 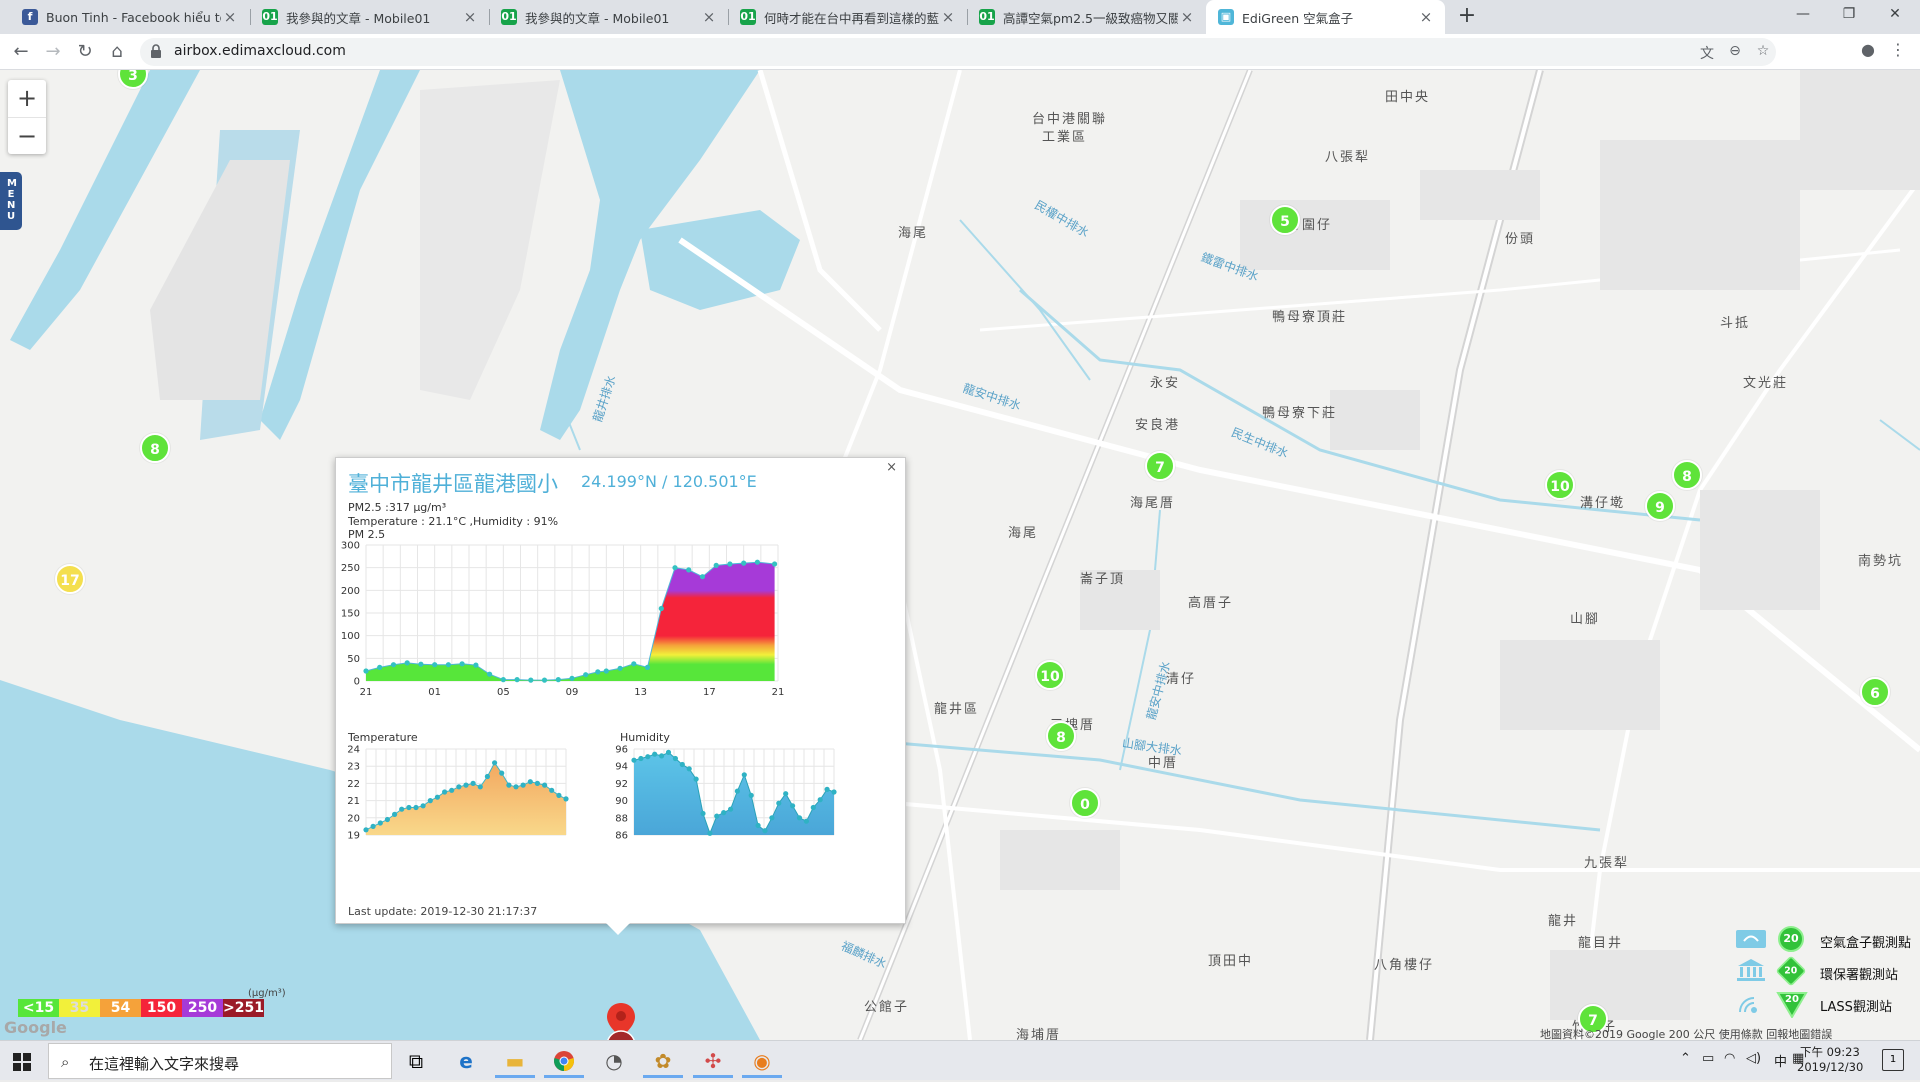 What do you see at coordinates (564, 1061) in the screenshot?
I see `chrome-icon` at bounding box center [564, 1061].